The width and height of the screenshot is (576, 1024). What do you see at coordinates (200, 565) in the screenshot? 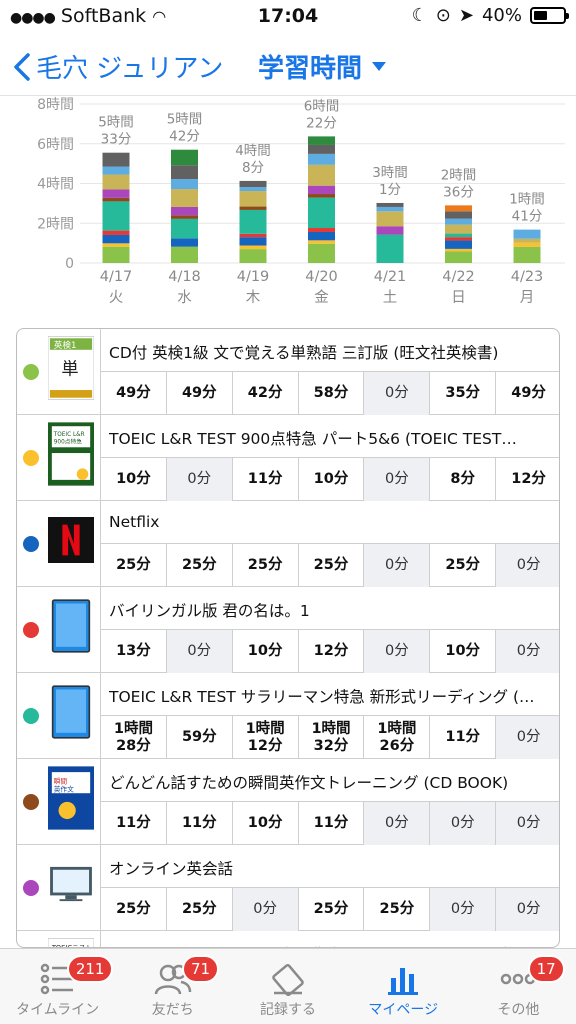
I see `daily-time-cell: 25分` at bounding box center [200, 565].